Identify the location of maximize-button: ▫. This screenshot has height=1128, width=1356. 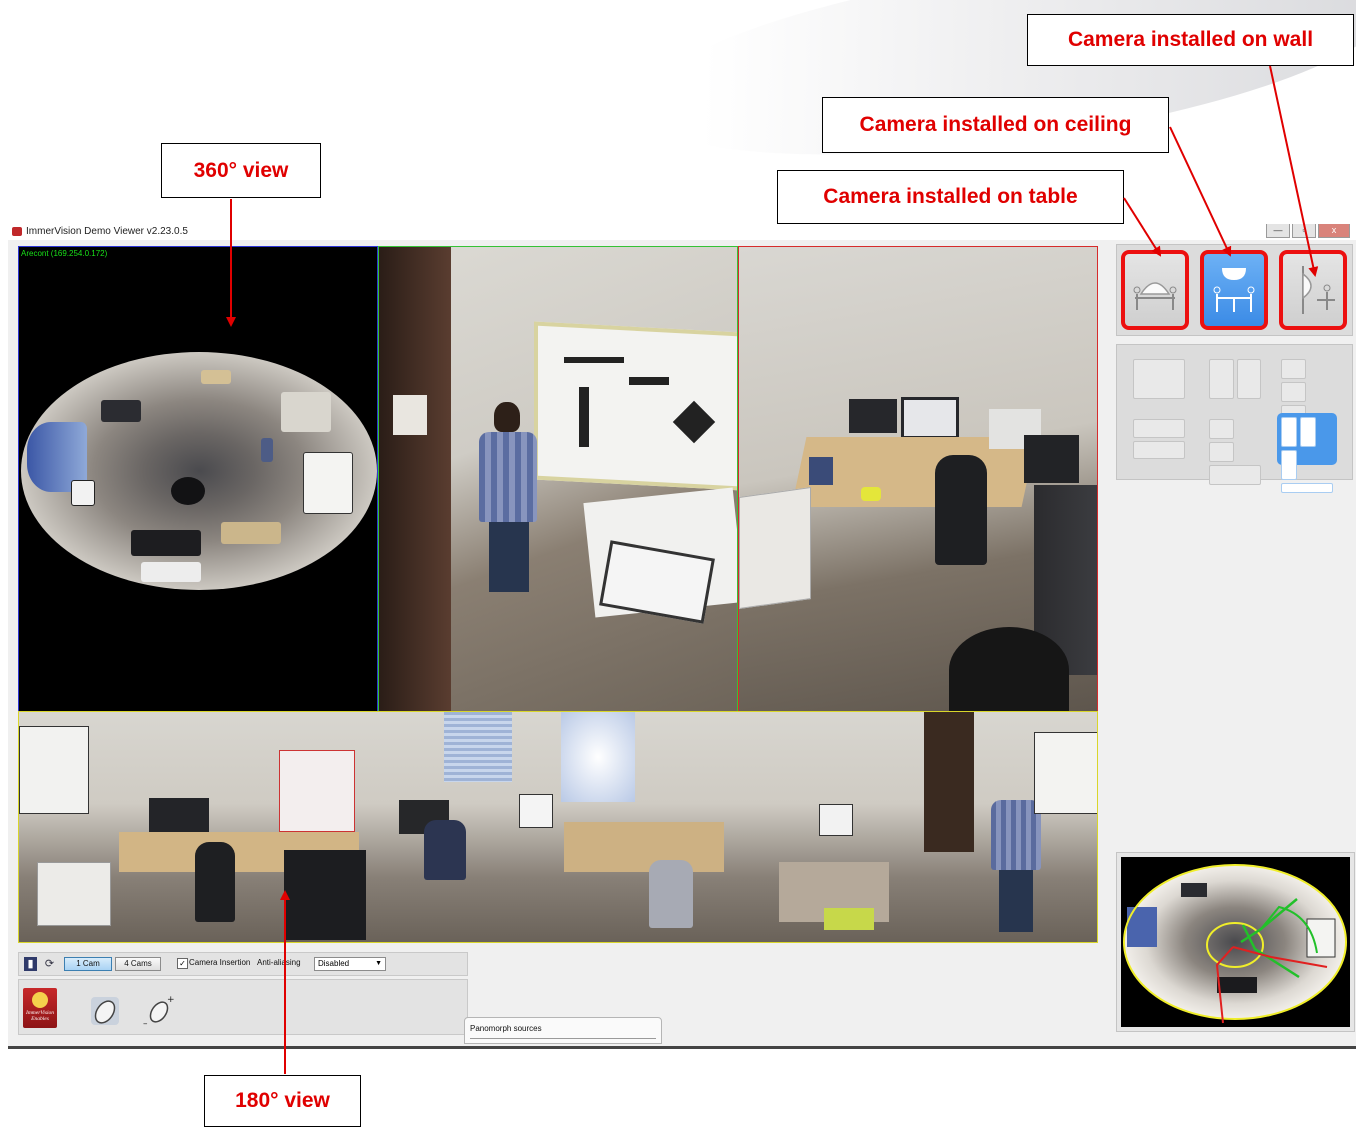
(1304, 231).